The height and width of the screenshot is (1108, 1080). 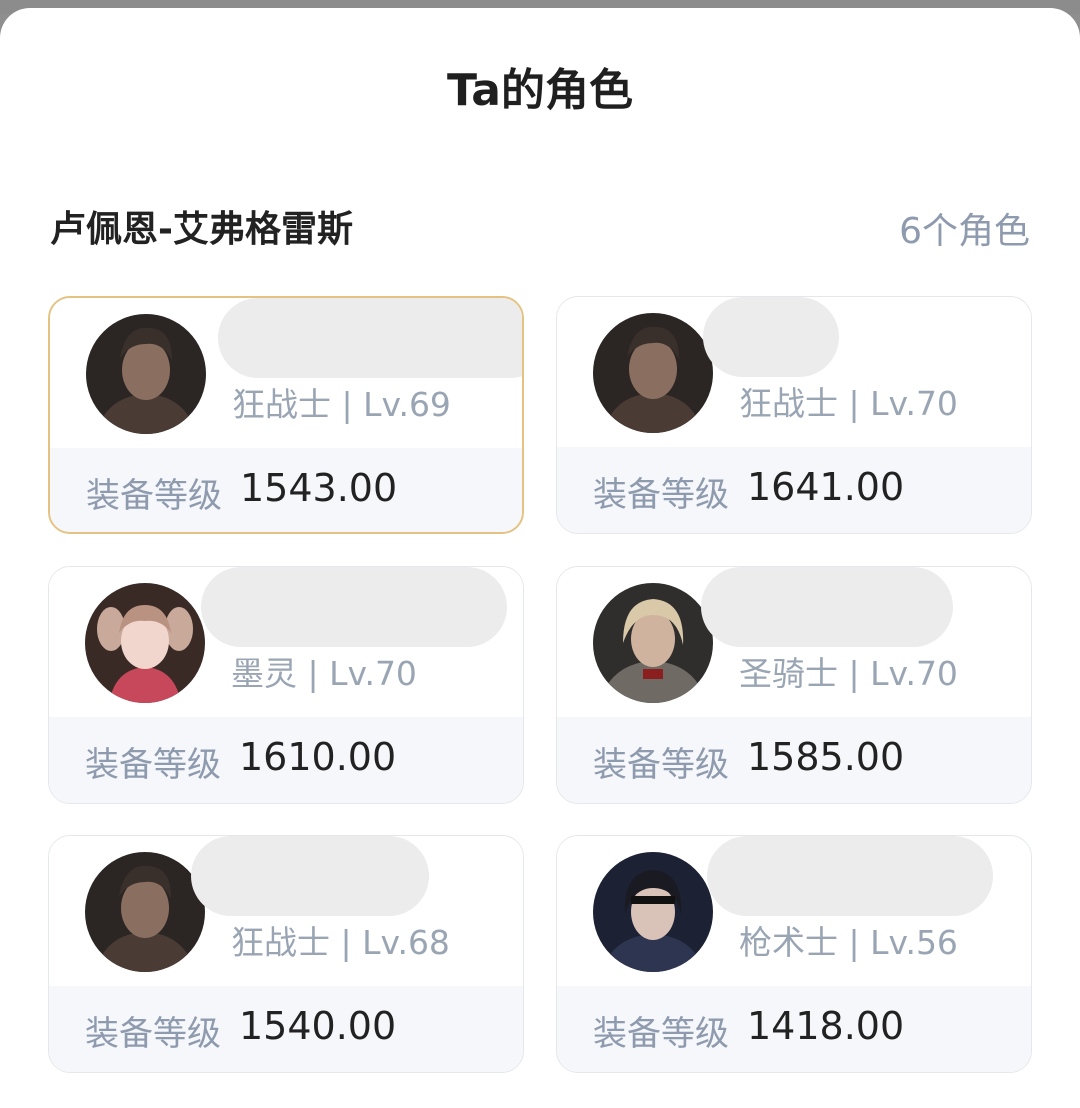 I want to click on sheet-title: Ta的角色, so click(x=540, y=90).